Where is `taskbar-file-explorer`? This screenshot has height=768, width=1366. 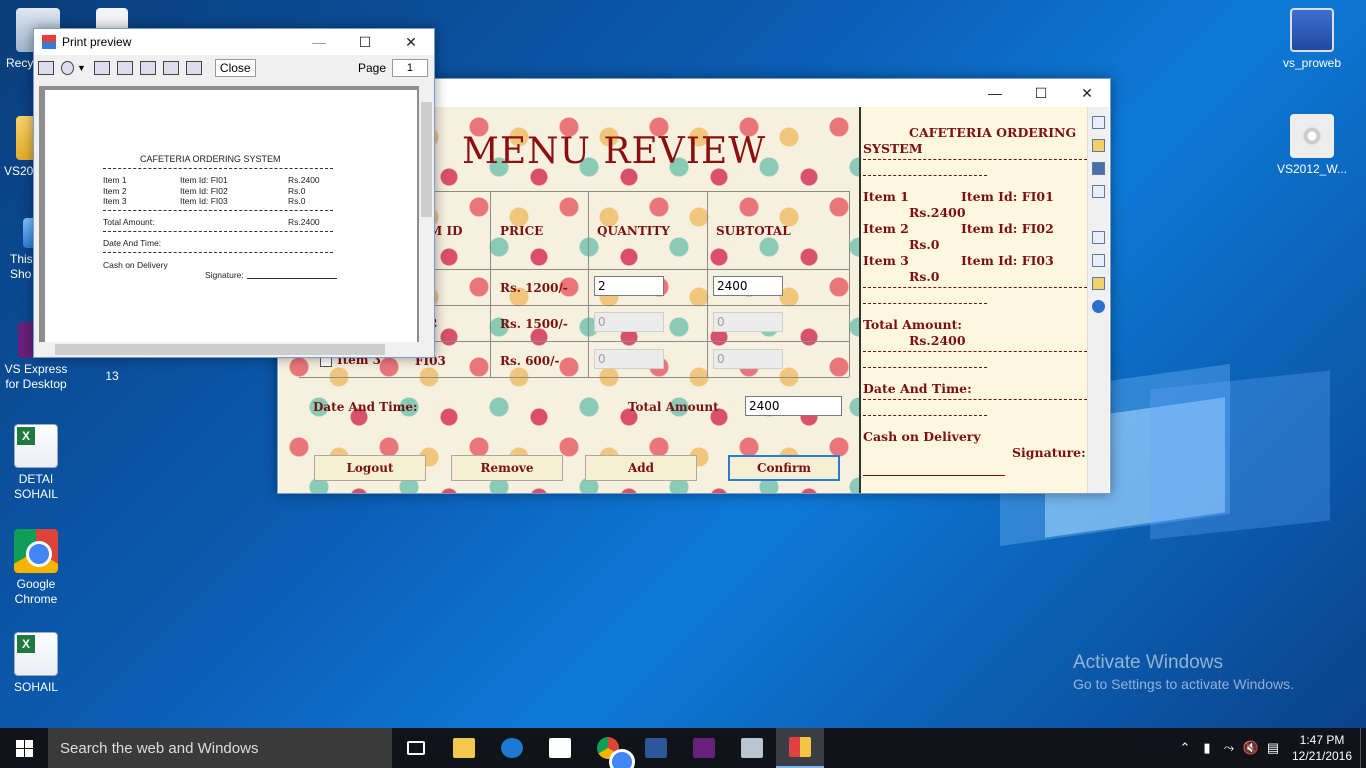
taskbar-file-explorer is located at coordinates (464, 748).